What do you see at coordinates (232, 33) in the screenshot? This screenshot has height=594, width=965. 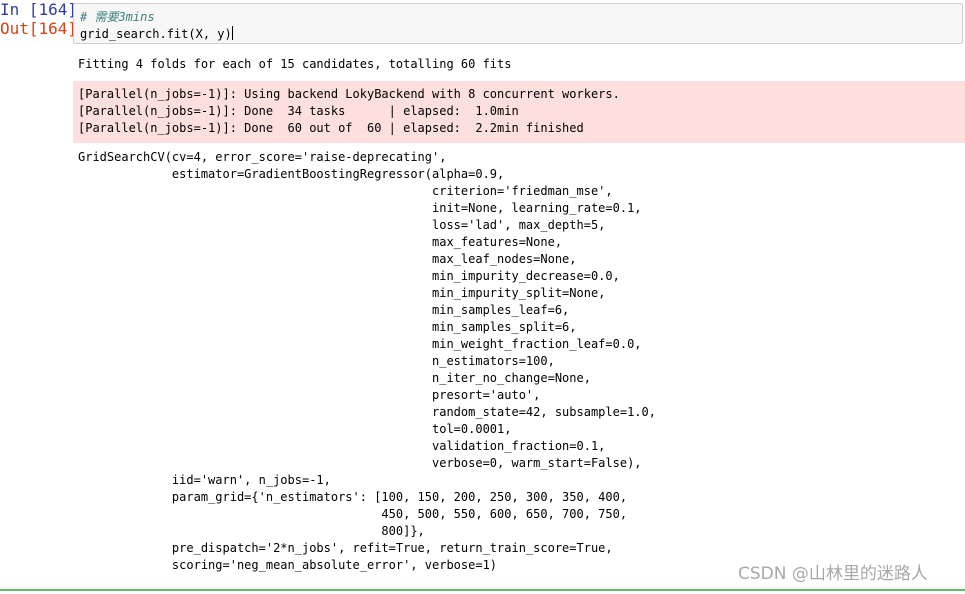 I see `text-cursor` at bounding box center [232, 33].